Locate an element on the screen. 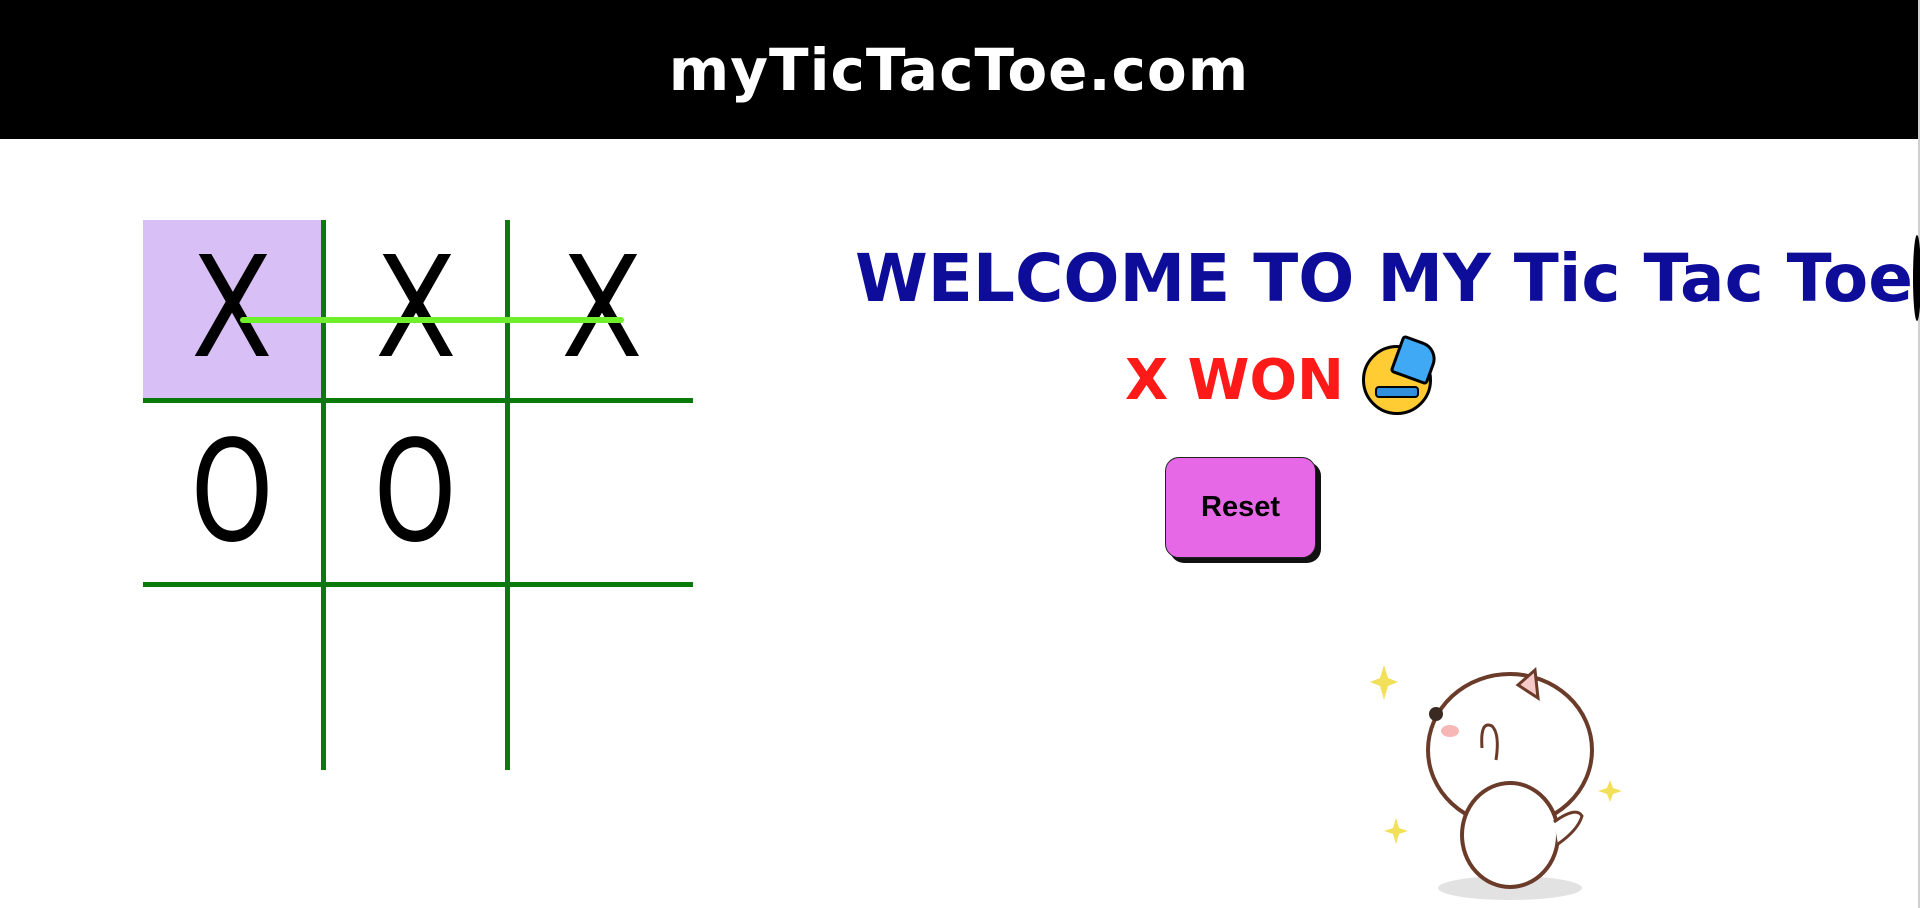  win-line is located at coordinates (432, 320).